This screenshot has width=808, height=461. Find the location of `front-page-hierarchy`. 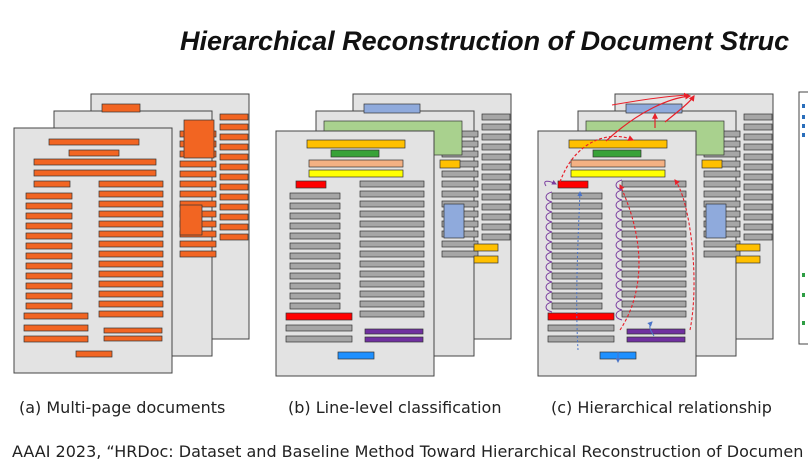

front-page-hierarchy is located at coordinates (617, 253).